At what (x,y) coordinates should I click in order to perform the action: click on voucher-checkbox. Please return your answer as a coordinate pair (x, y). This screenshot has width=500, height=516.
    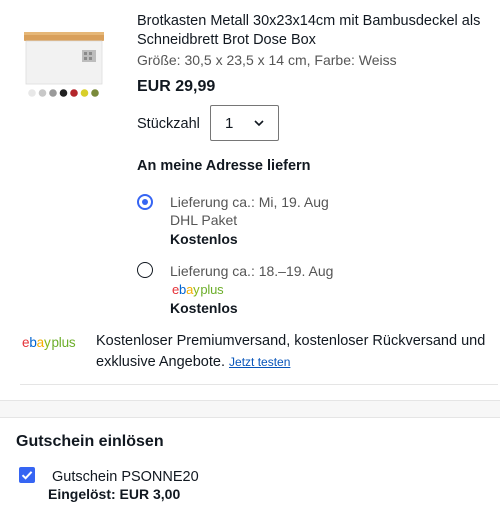
    Looking at the image, I should click on (27, 475).